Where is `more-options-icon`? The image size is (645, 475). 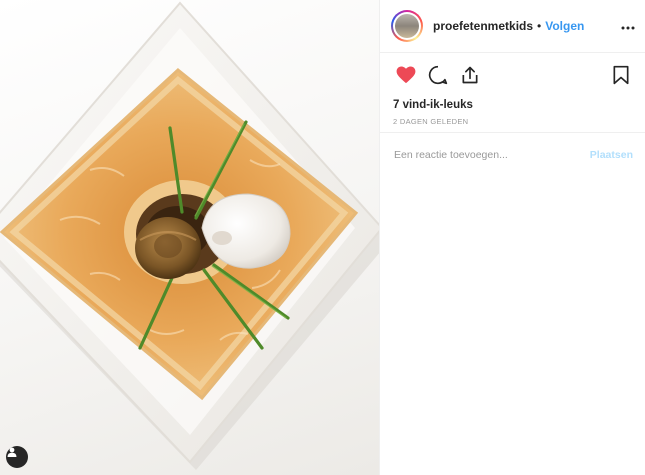
more-options-icon is located at coordinates (628, 26).